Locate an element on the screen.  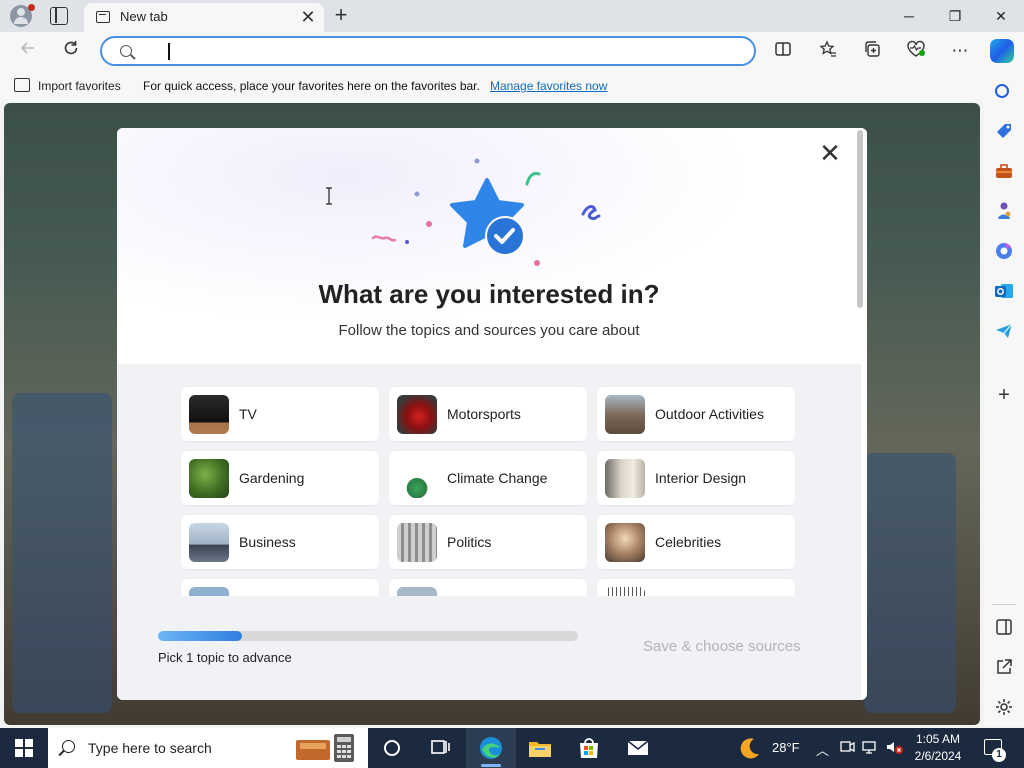
volume-muted-icon is located at coordinates (894, 747).